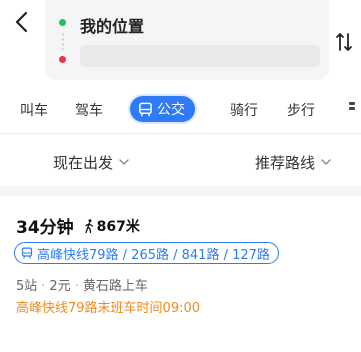 This screenshot has height=352, width=361. What do you see at coordinates (34, 110) in the screenshot?
I see `tab-taxi: 叫车` at bounding box center [34, 110].